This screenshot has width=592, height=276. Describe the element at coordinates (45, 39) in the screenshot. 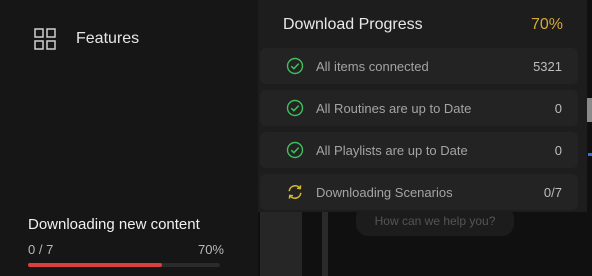

I see `grid-icon` at that location.